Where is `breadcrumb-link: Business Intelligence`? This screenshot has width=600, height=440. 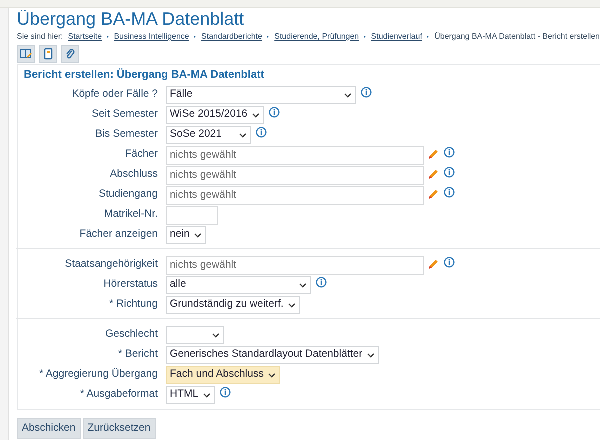 breadcrumb-link: Business Intelligence is located at coordinates (152, 37).